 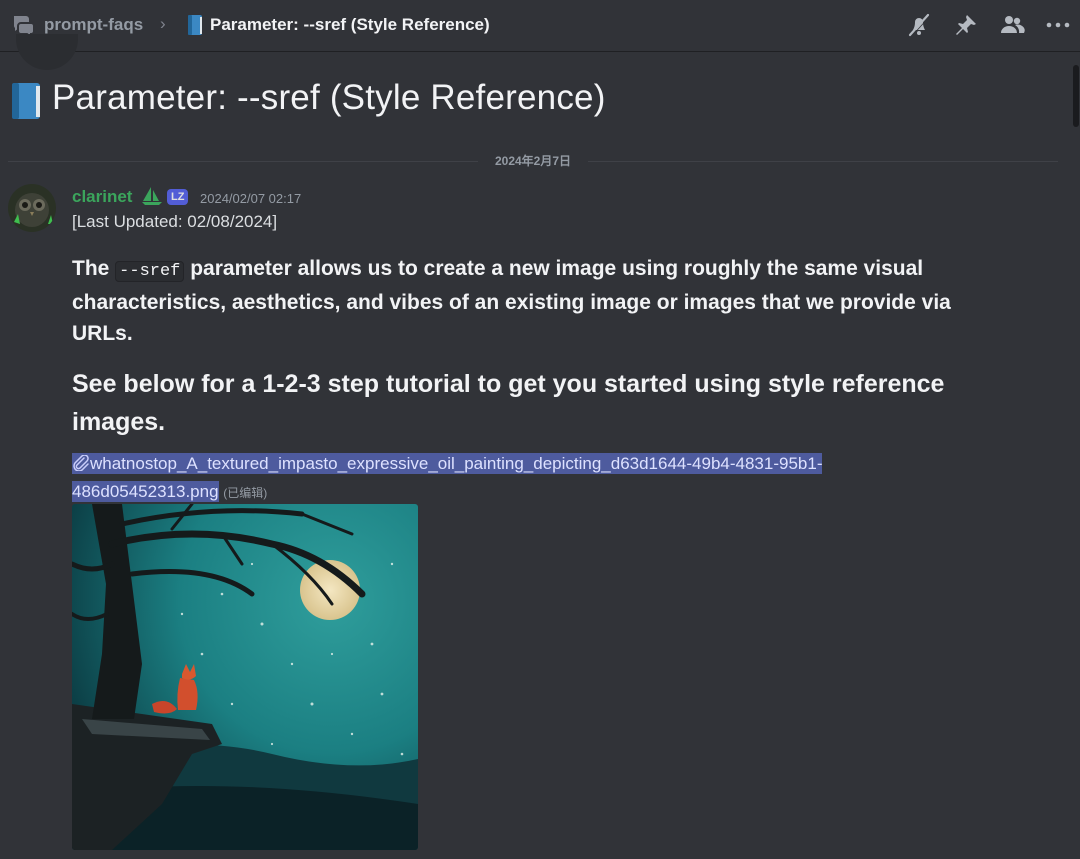 I want to click on divider-line-right, so click(x=823, y=161).